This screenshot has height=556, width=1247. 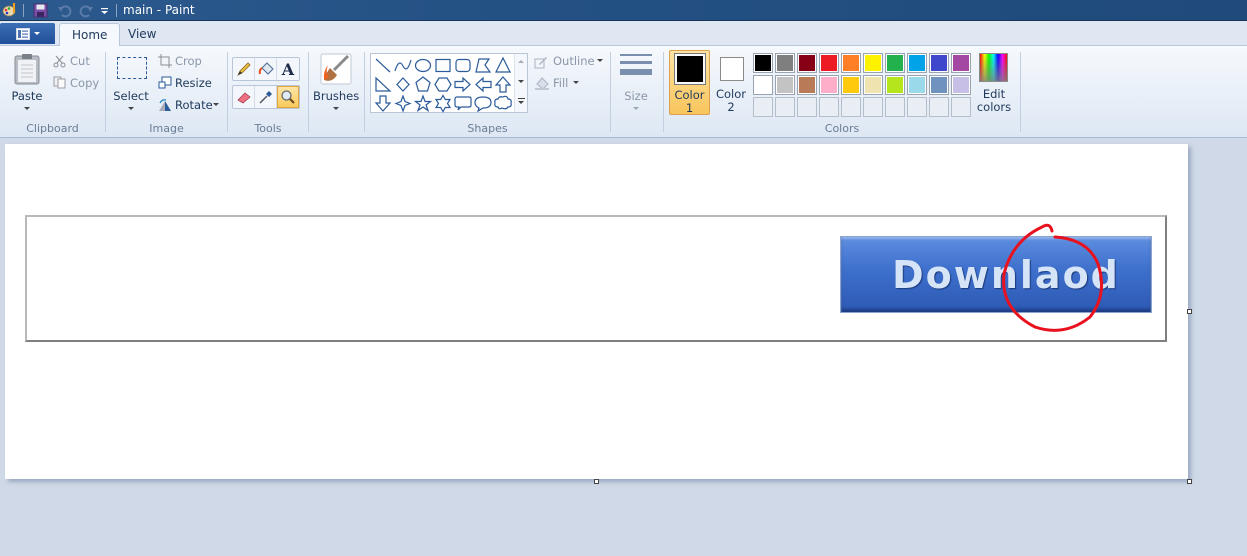 I want to click on curve-shape-icon, so click(x=403, y=65).